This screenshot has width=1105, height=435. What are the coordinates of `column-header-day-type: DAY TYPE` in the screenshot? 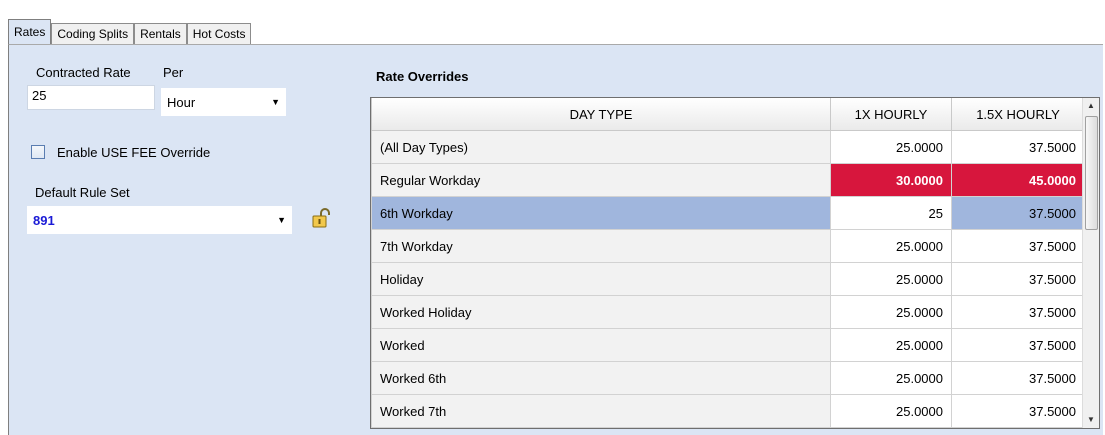 It's located at (601, 114).